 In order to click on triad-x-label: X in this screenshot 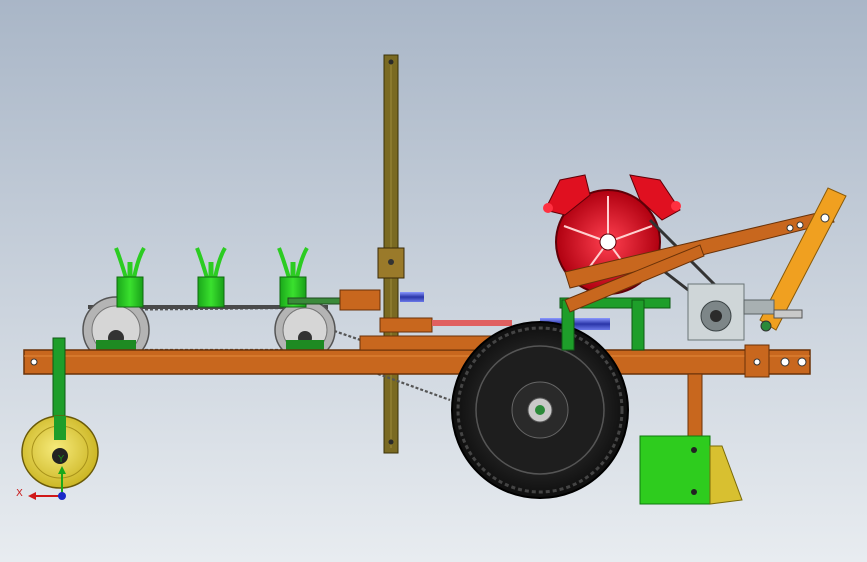, I will do `click(19, 493)`.